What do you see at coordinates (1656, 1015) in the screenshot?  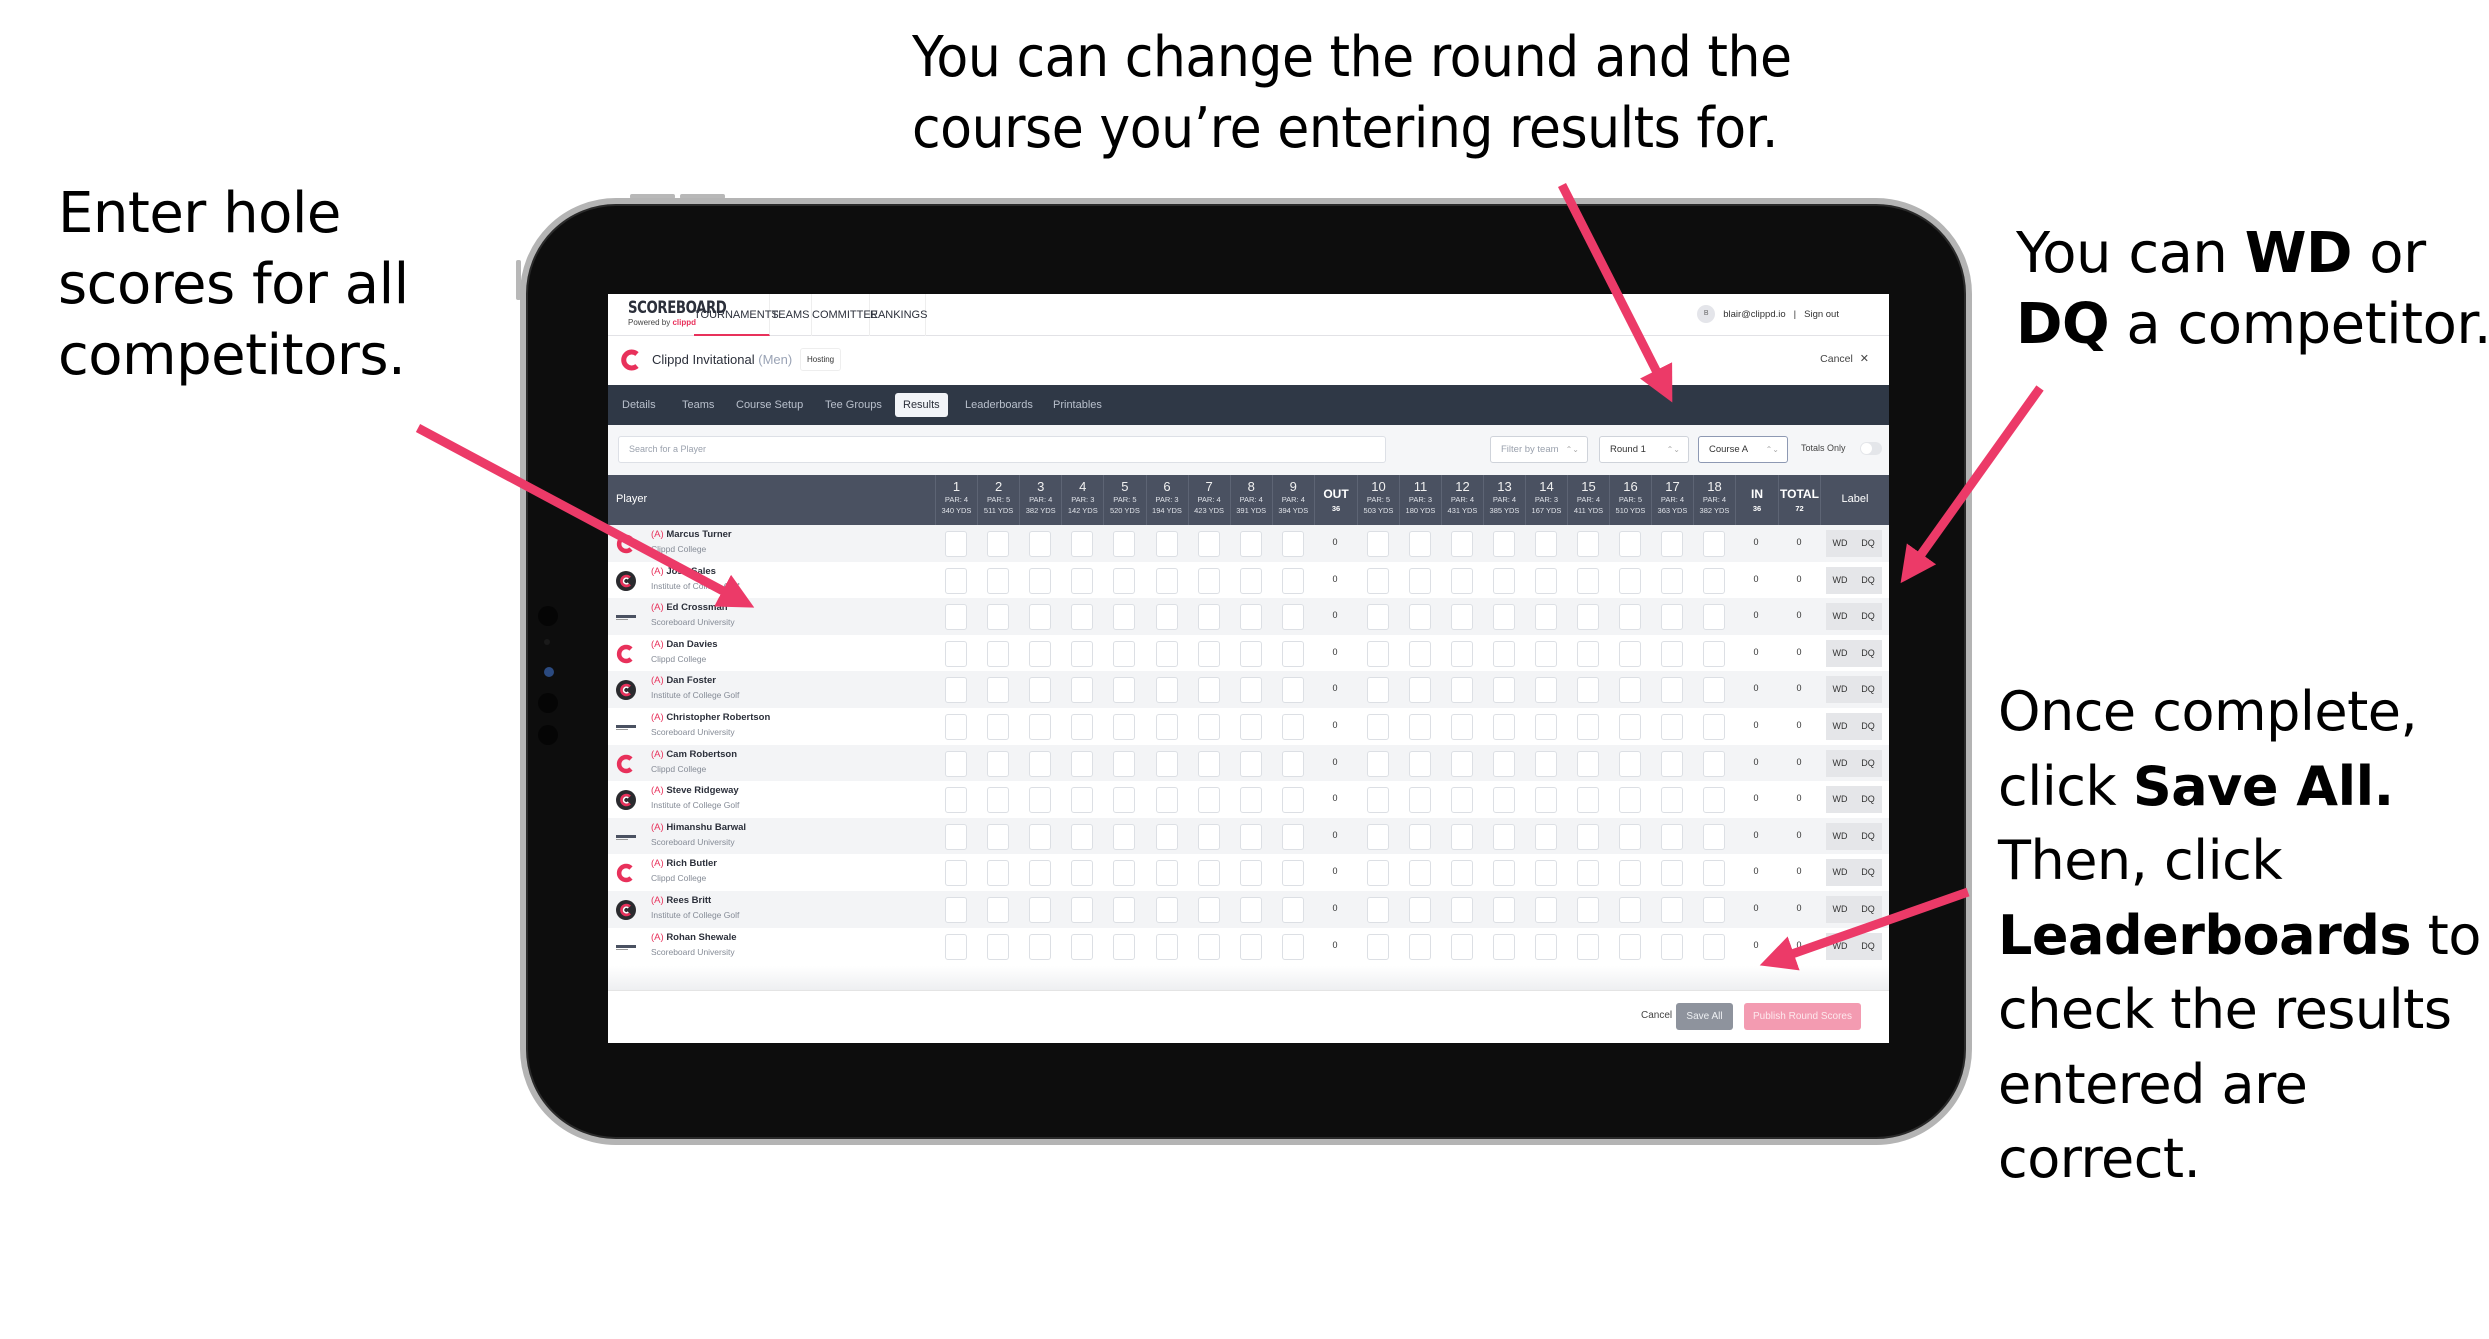 I see `cancel-button: Cancel` at bounding box center [1656, 1015].